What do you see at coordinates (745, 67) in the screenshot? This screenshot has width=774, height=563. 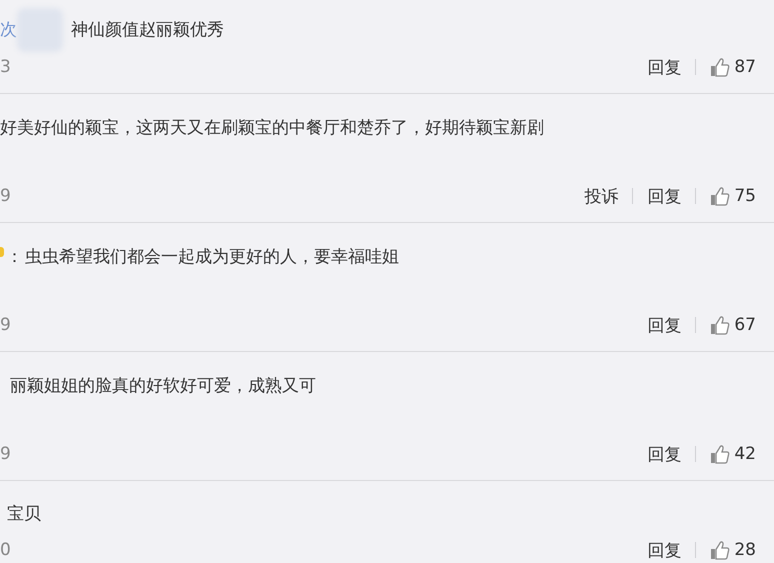 I see `like-count: 87` at bounding box center [745, 67].